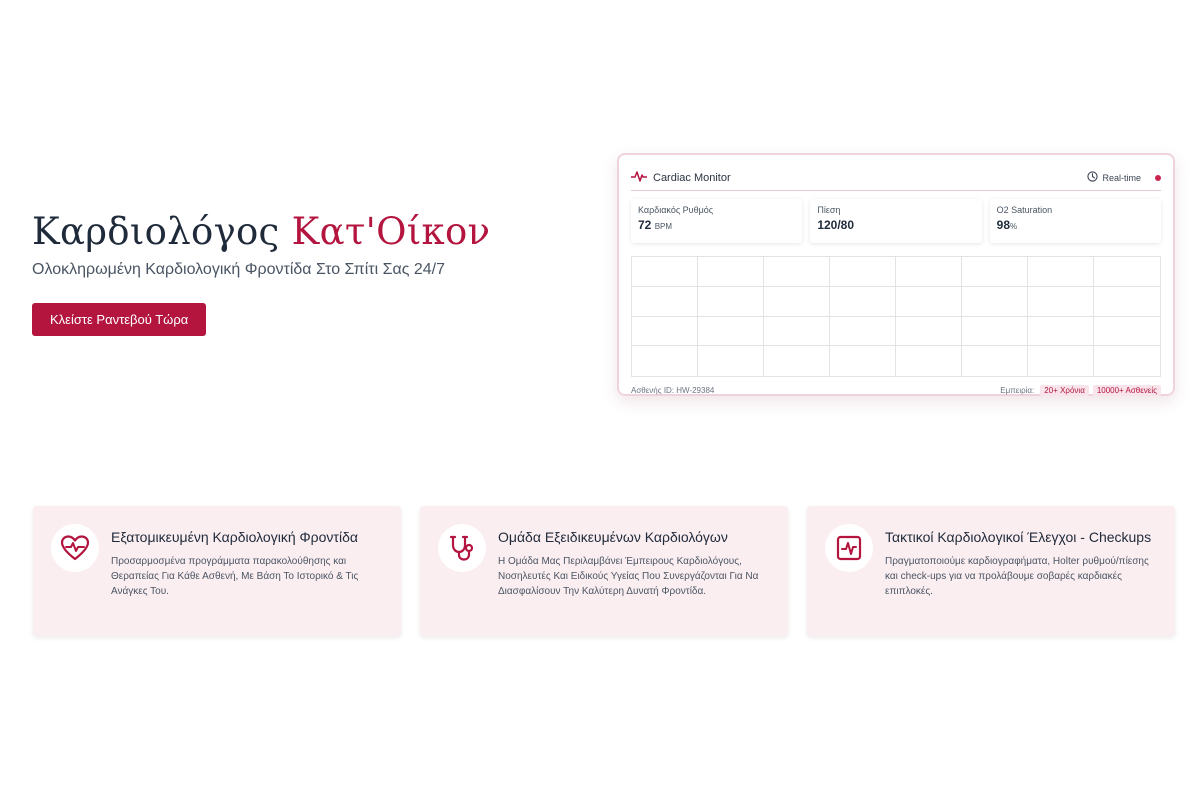  What do you see at coordinates (663, 226) in the screenshot?
I see `metric-unit: BPM` at bounding box center [663, 226].